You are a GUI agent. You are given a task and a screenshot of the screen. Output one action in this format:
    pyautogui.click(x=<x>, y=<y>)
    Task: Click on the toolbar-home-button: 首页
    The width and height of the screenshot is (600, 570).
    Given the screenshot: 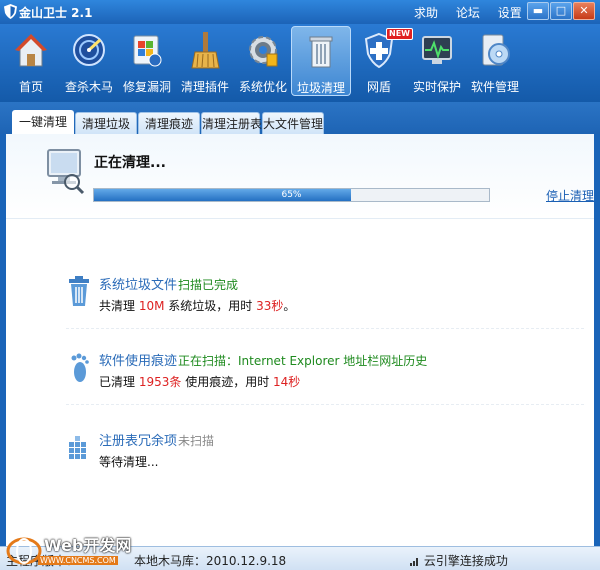 What is the action you would take?
    pyautogui.click(x=31, y=61)
    